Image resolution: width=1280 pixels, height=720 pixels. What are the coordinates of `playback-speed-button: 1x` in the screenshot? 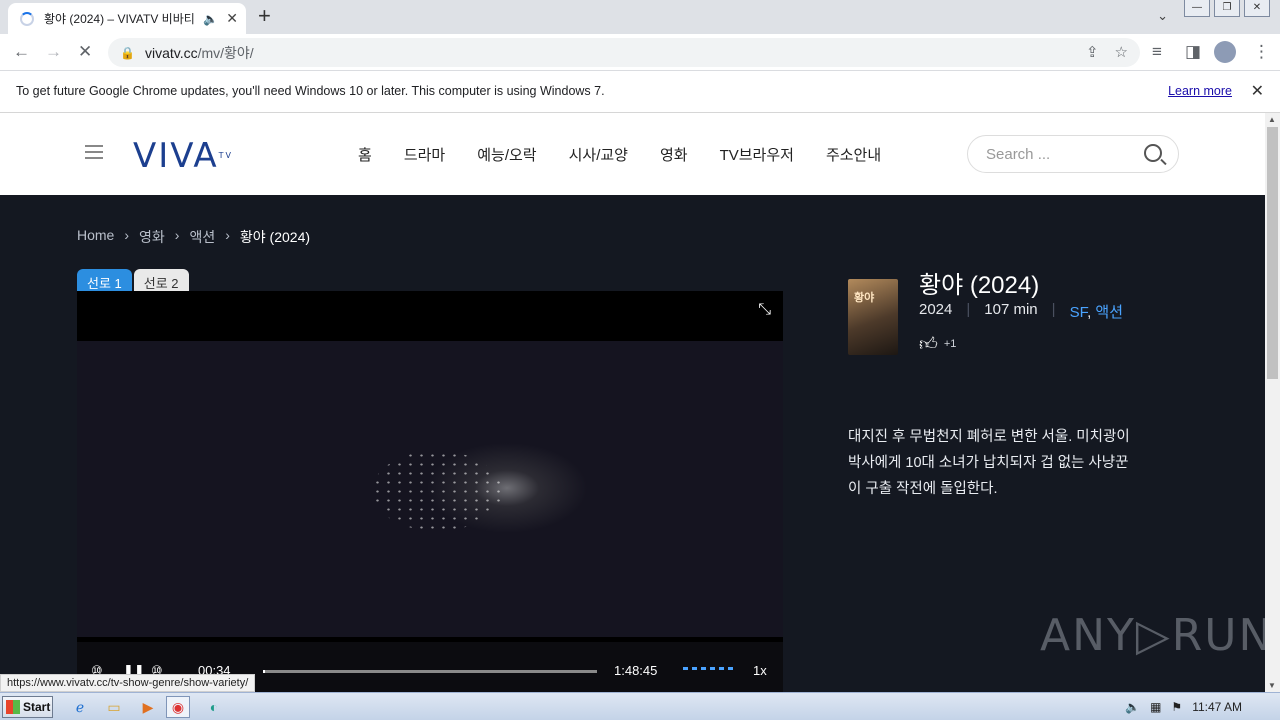 It's located at (760, 670).